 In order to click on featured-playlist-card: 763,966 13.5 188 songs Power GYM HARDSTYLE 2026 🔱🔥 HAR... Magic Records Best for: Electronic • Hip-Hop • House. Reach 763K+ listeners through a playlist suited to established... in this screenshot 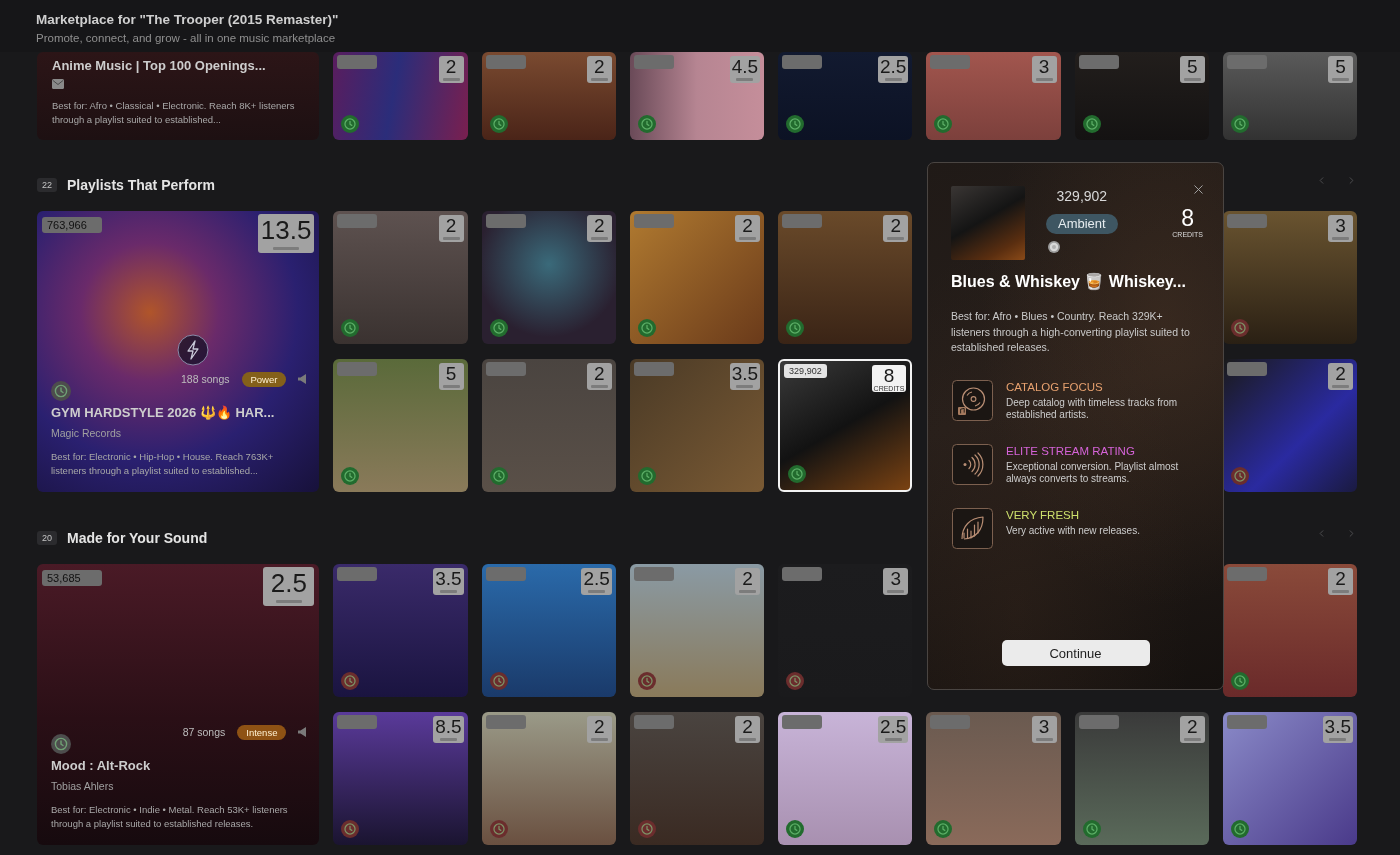, I will do `click(178, 351)`.